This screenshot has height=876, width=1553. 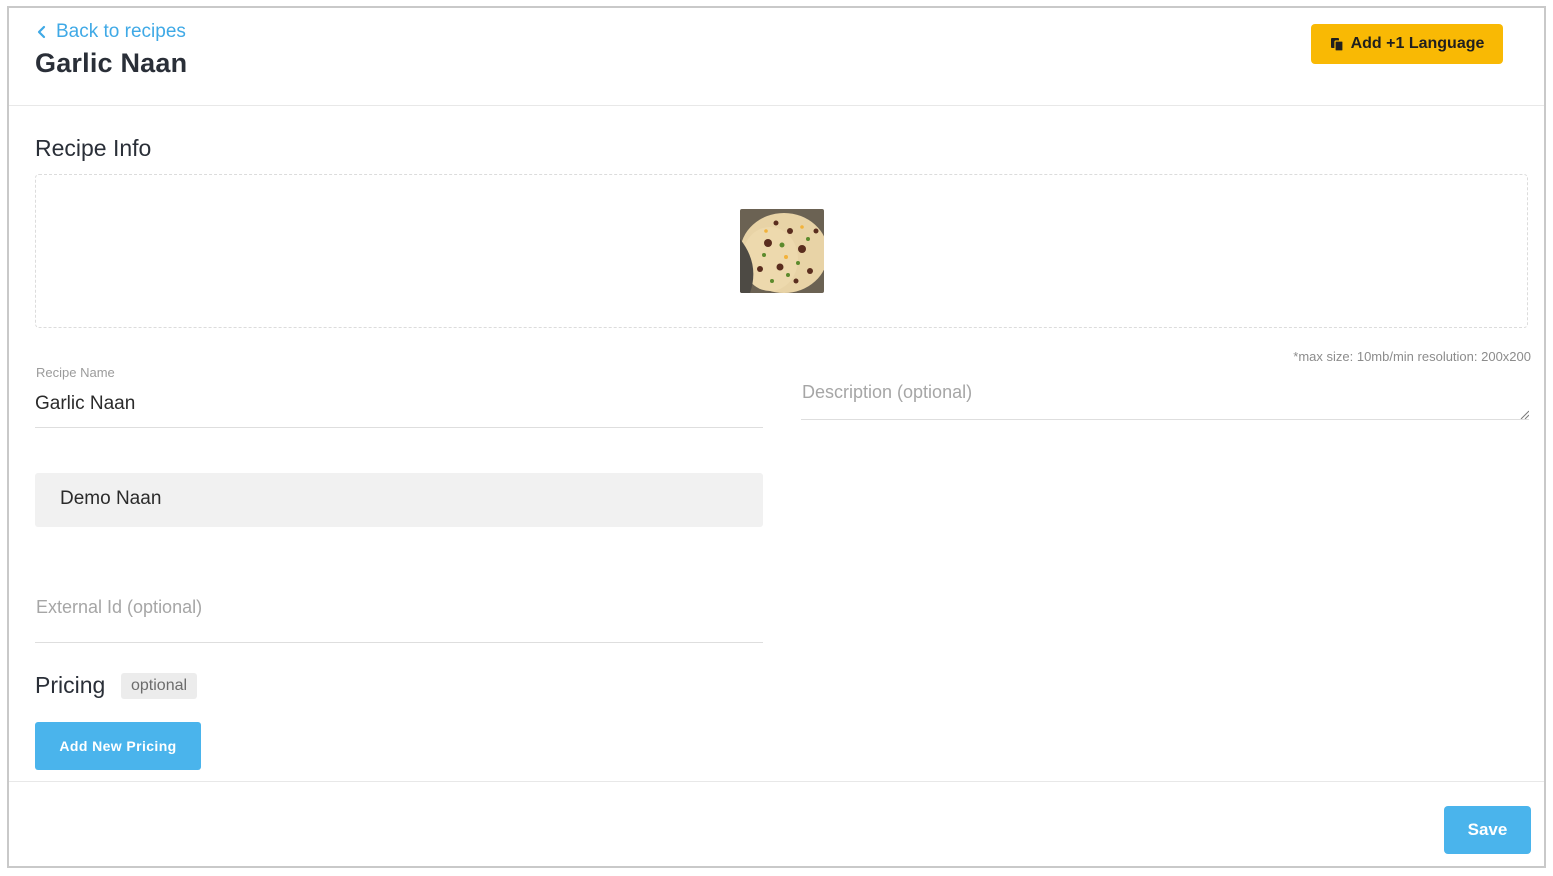 I want to click on category-select: Demo Naan, so click(x=399, y=500).